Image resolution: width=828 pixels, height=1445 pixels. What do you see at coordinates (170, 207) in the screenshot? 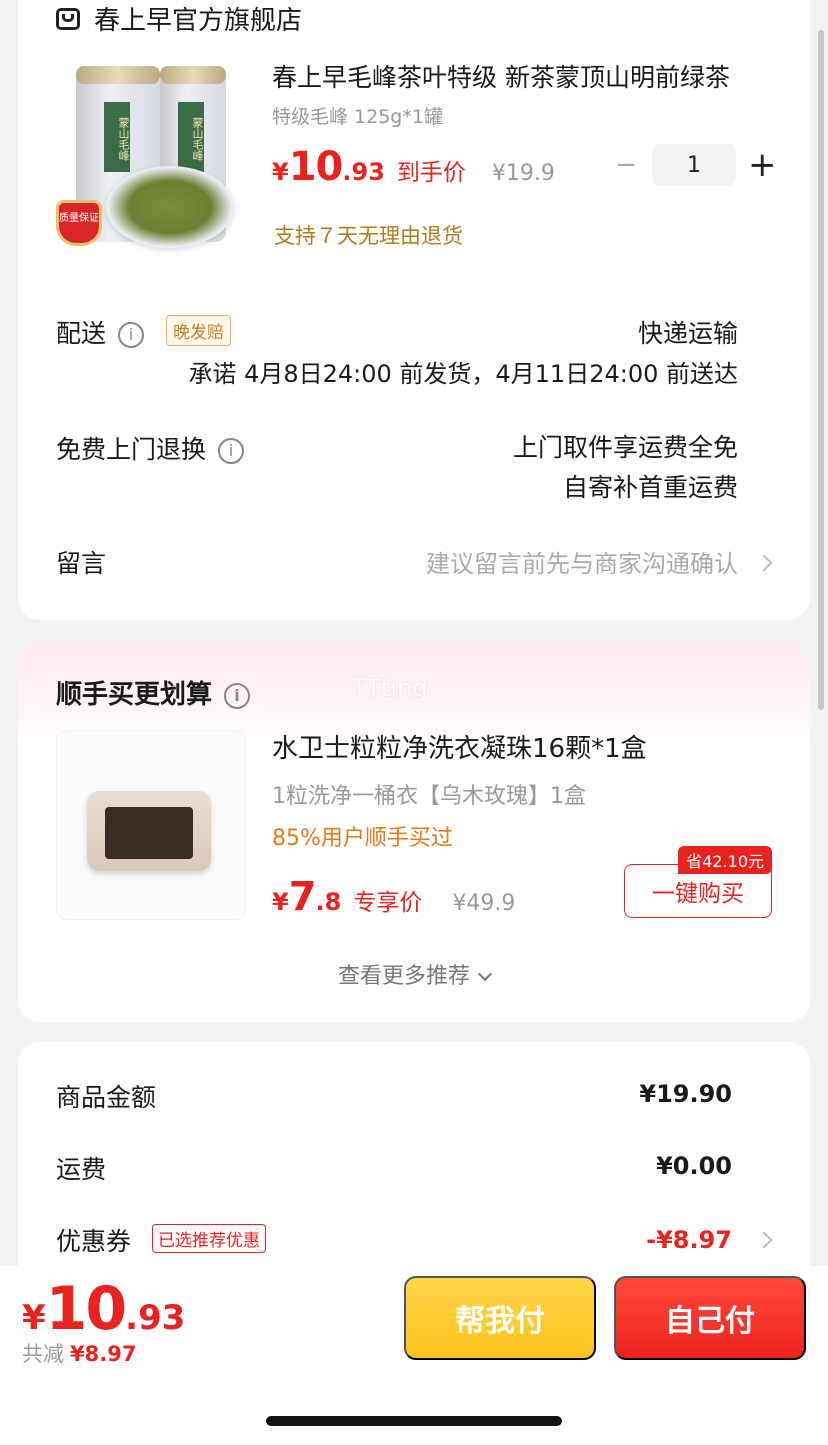
I see `tea-leaves-plate` at bounding box center [170, 207].